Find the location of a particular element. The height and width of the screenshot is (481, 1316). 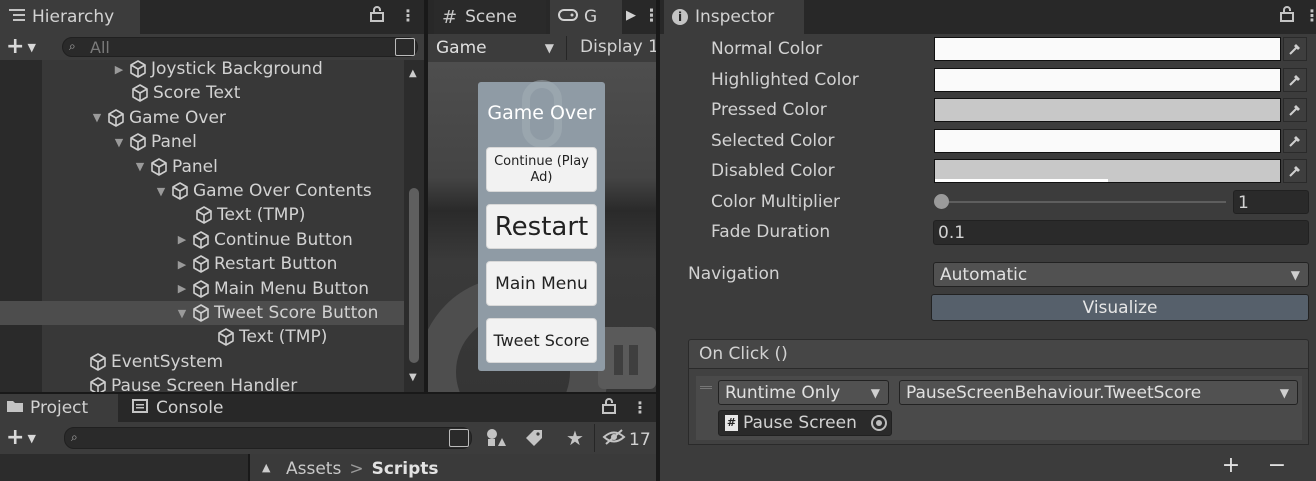

highlighted-color-picker-icon is located at coordinates (1295, 80).